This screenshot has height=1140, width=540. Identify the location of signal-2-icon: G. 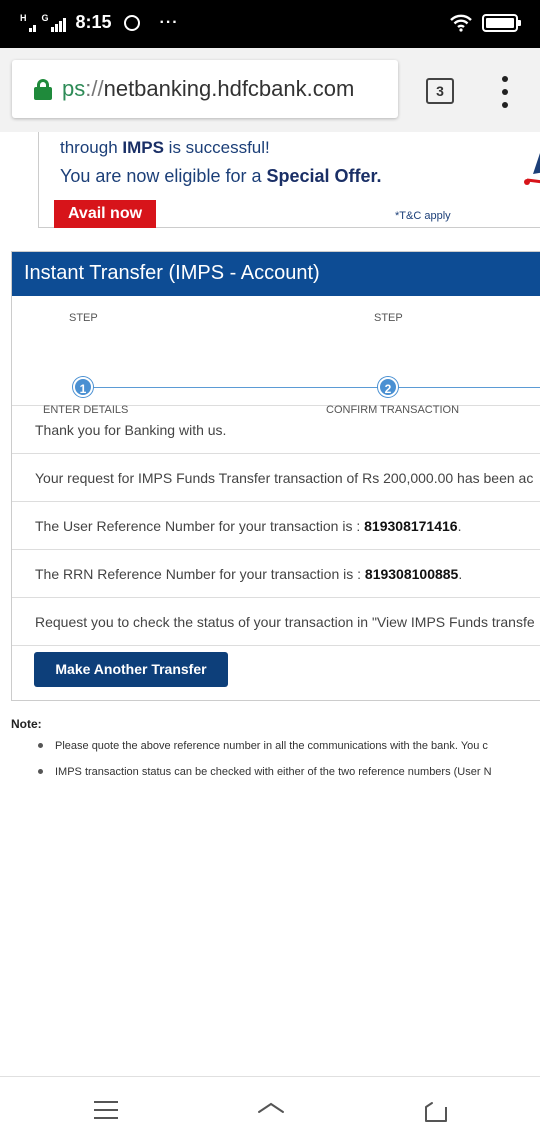
(53, 22).